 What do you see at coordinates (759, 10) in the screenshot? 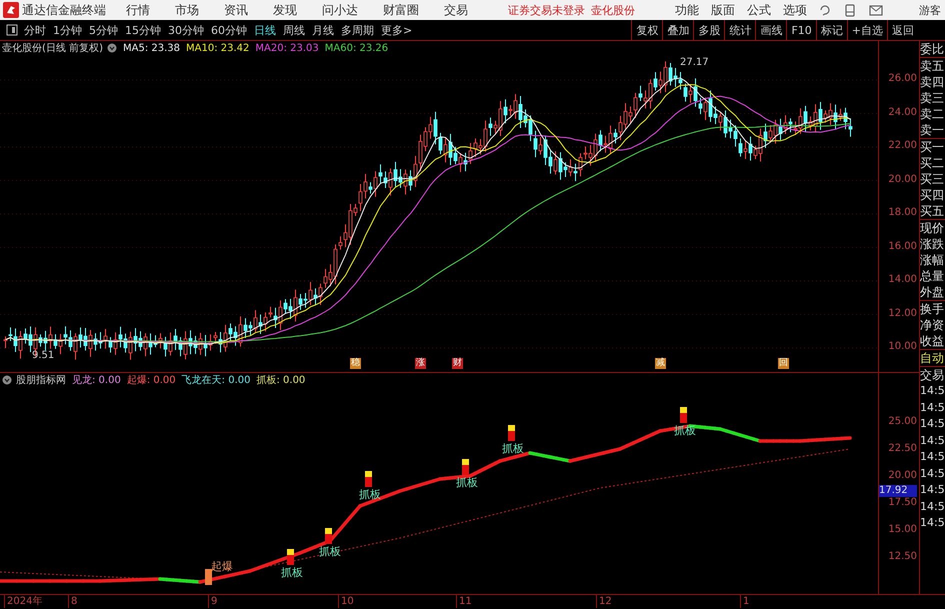
I see `menu-item: 公式` at bounding box center [759, 10].